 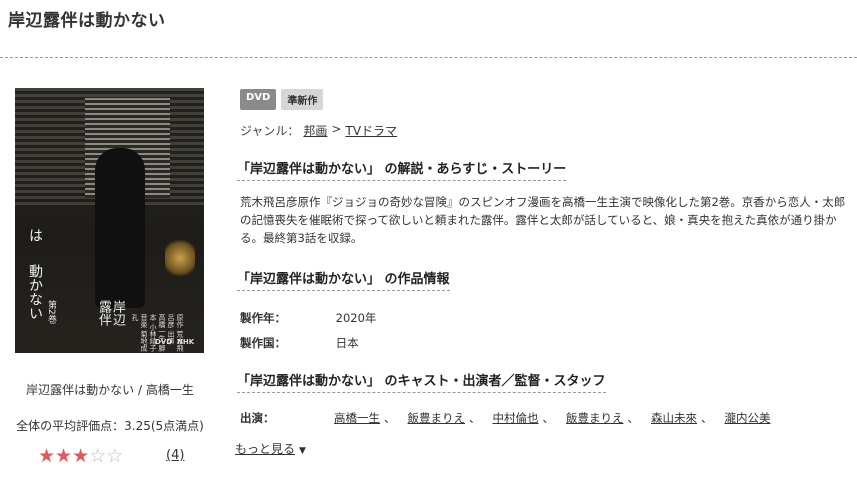 I want to click on production-year-value: 2020年, so click(x=356, y=318).